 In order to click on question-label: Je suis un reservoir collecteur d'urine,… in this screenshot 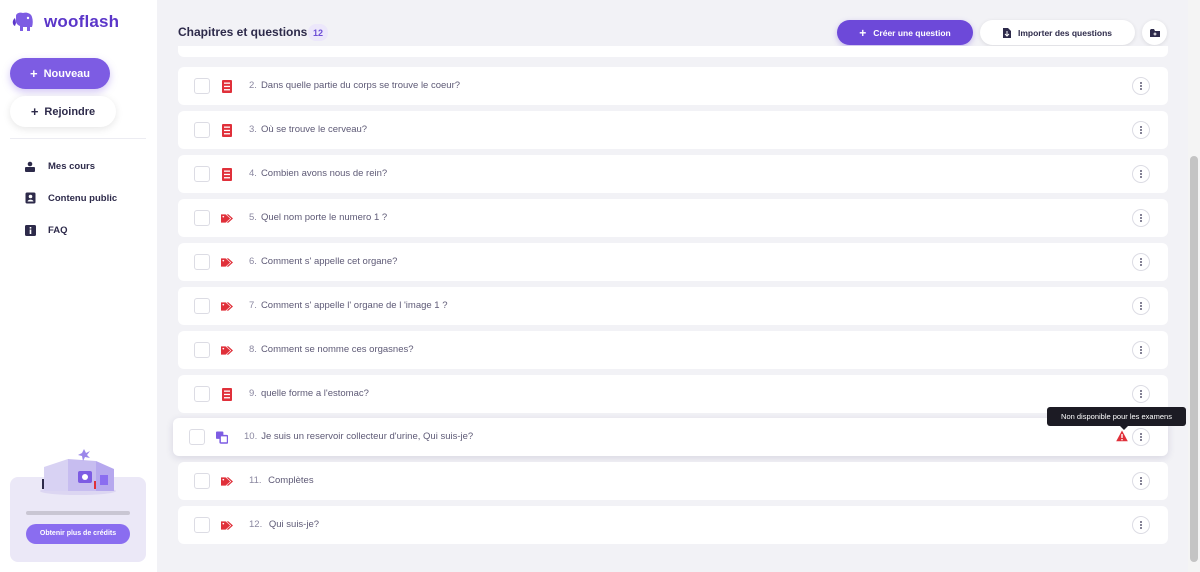, I will do `click(367, 436)`.